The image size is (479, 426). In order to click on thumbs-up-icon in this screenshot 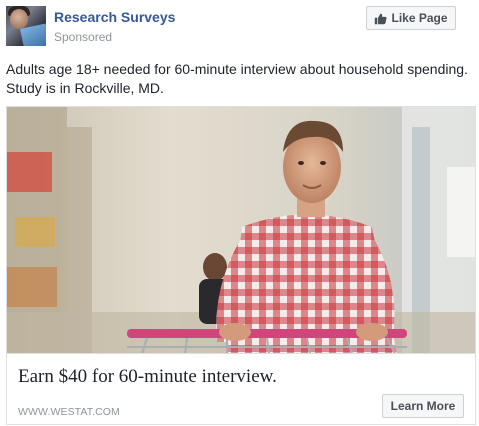, I will do `click(381, 18)`.